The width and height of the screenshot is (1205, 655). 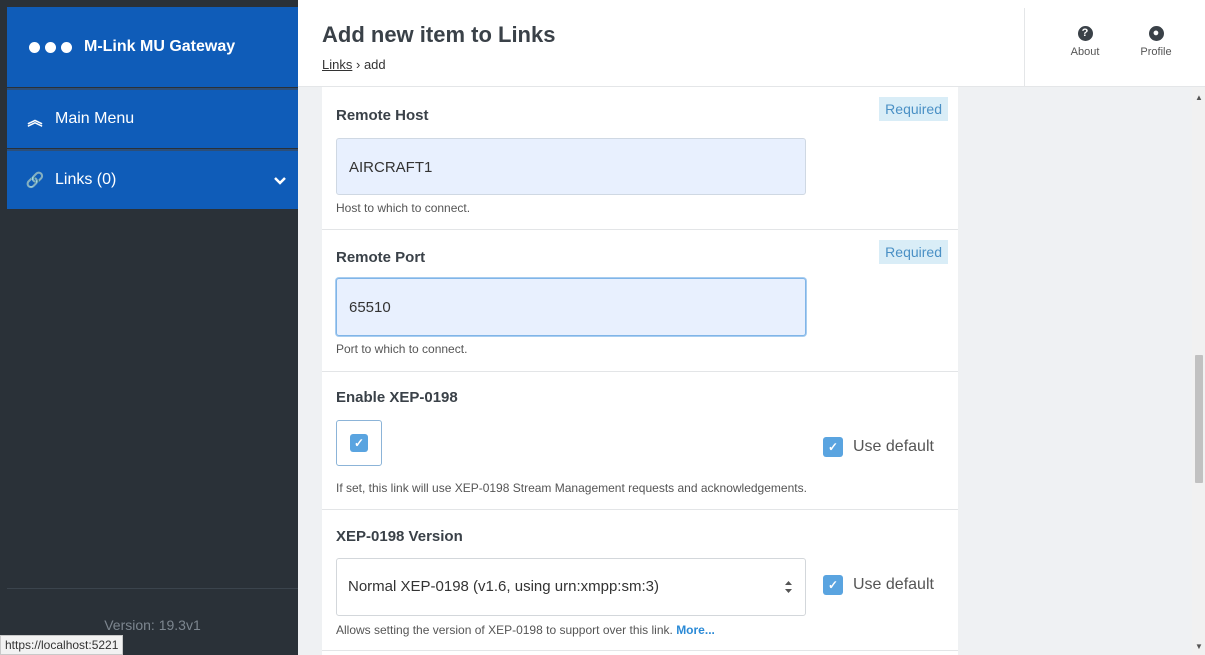 What do you see at coordinates (1199, 97) in the screenshot?
I see `scroll-up-icon: ▲` at bounding box center [1199, 97].